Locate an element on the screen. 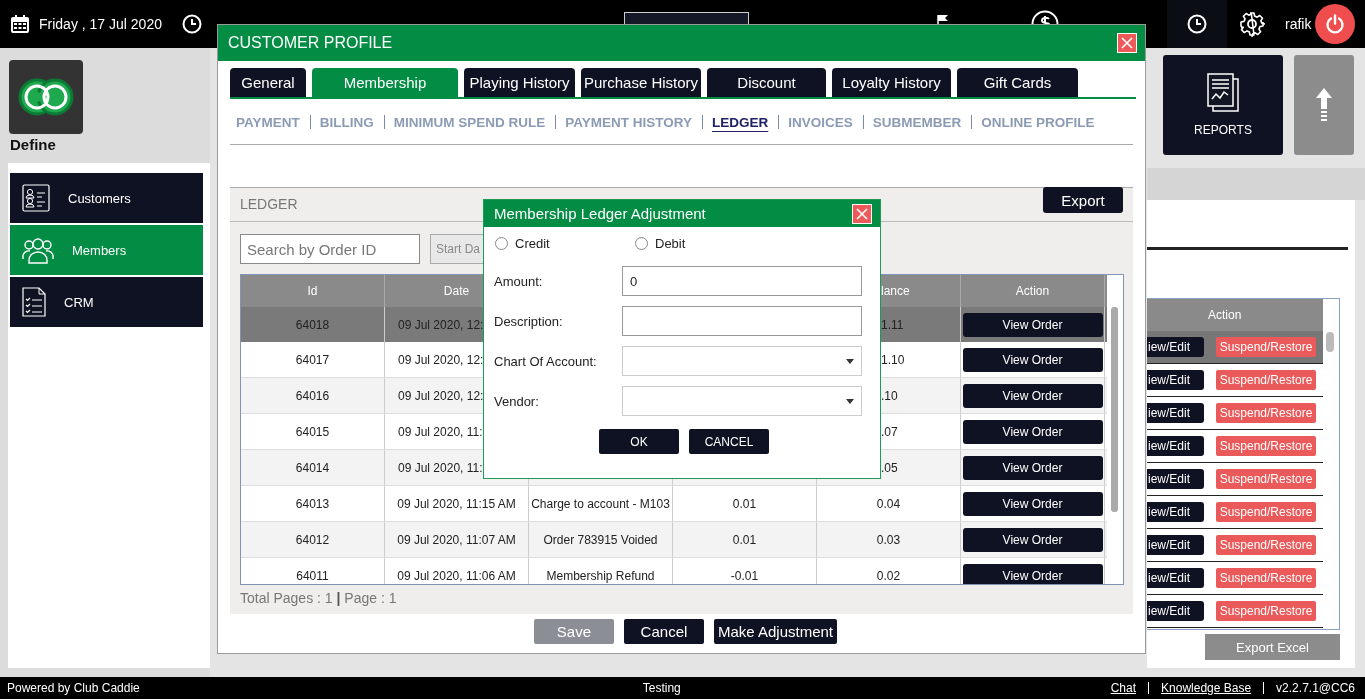 The image size is (1365, 699). action-button: Cancel is located at coordinates (663, 631).